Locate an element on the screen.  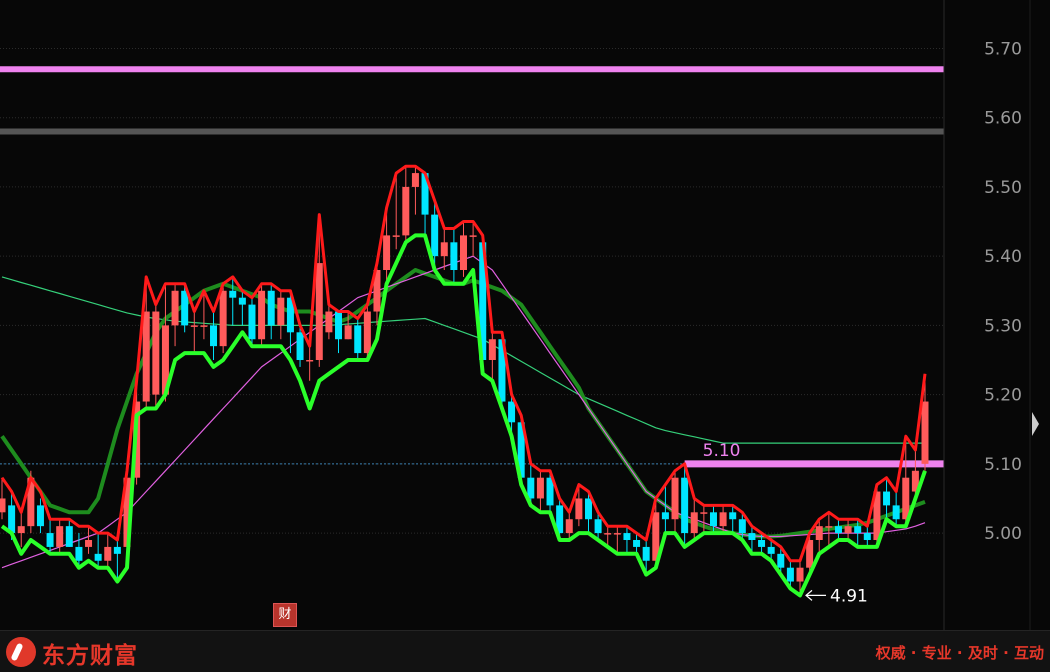
brand-slogan: 权威 · 专业 · 及时 · 互动 is located at coordinates (959, 653).